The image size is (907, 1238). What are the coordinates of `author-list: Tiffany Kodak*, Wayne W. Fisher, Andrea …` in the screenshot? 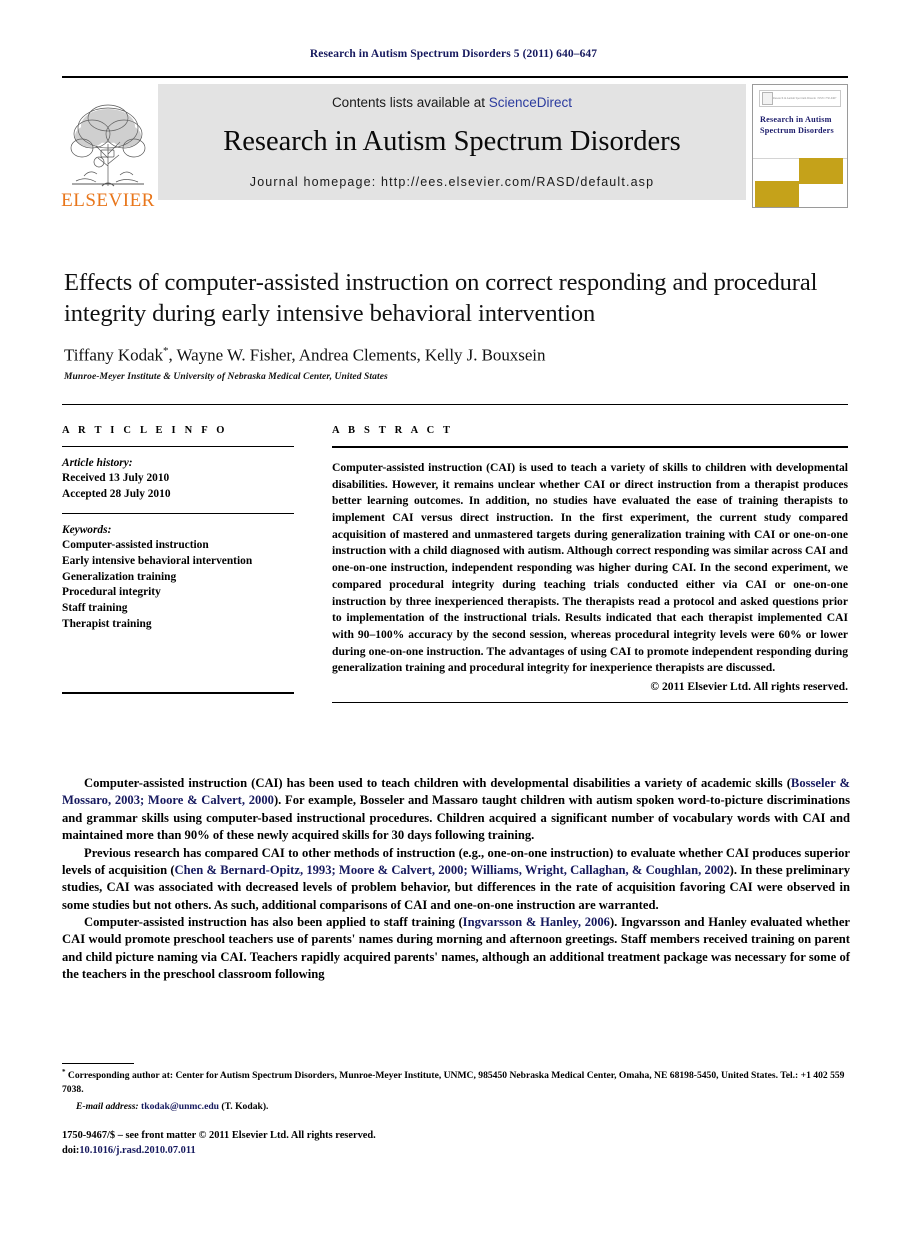 It's located at (457, 355).